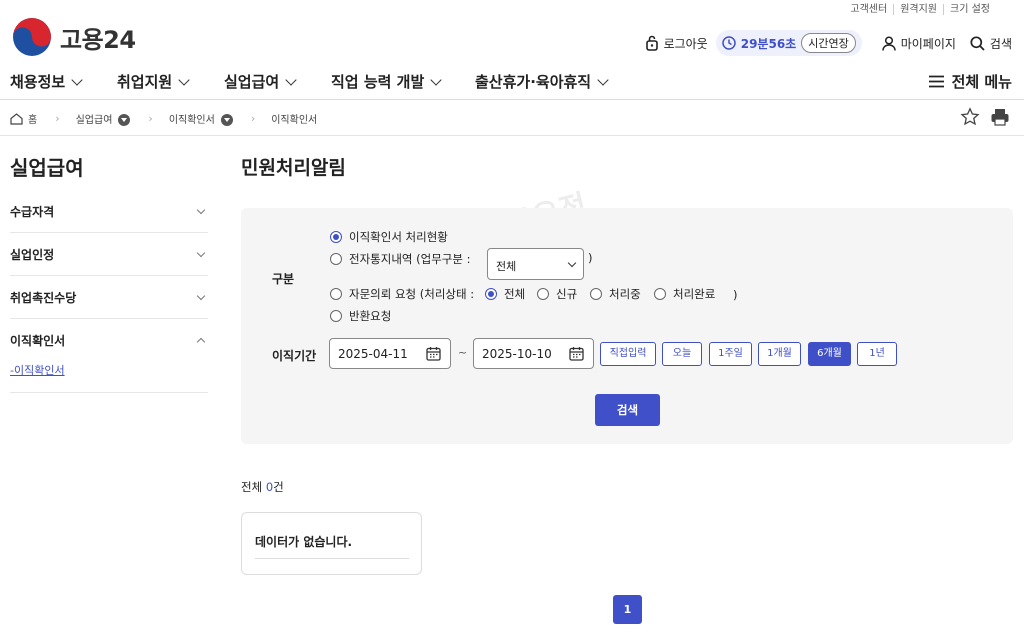 This screenshot has height=635, width=1024. Describe the element at coordinates (970, 81) in the screenshot. I see `all-menu-button: 전체 메뉴` at that location.